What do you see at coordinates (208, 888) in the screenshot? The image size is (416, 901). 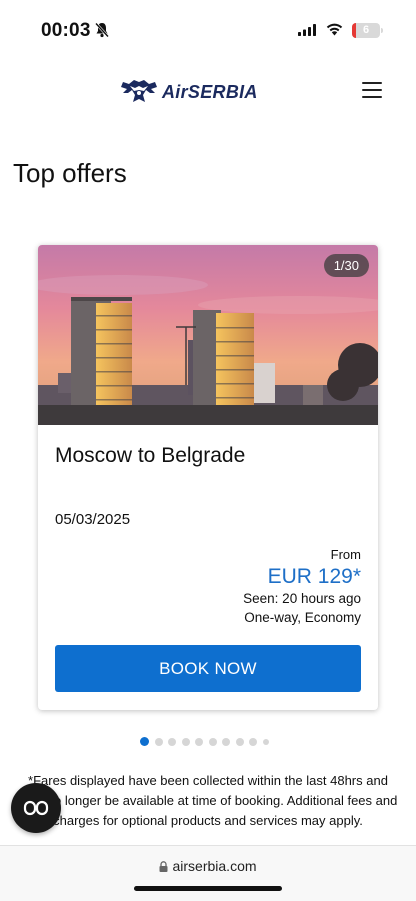 I see `home-indicator` at bounding box center [208, 888].